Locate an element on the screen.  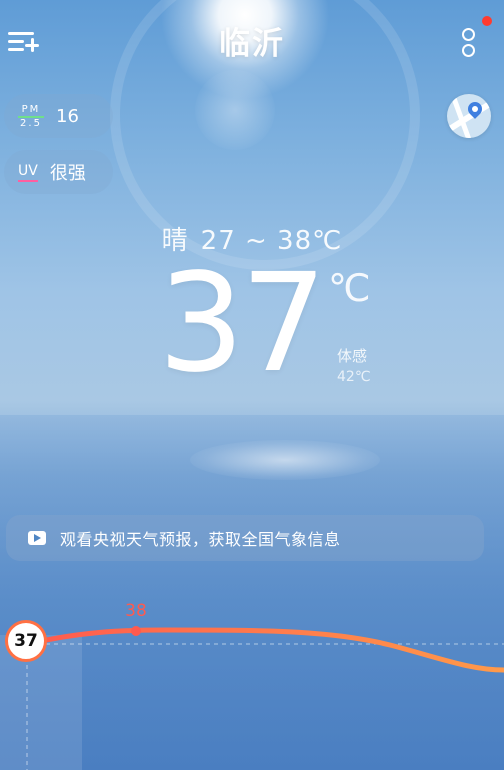
uv-pill: UV 很强 is located at coordinates (58, 172).